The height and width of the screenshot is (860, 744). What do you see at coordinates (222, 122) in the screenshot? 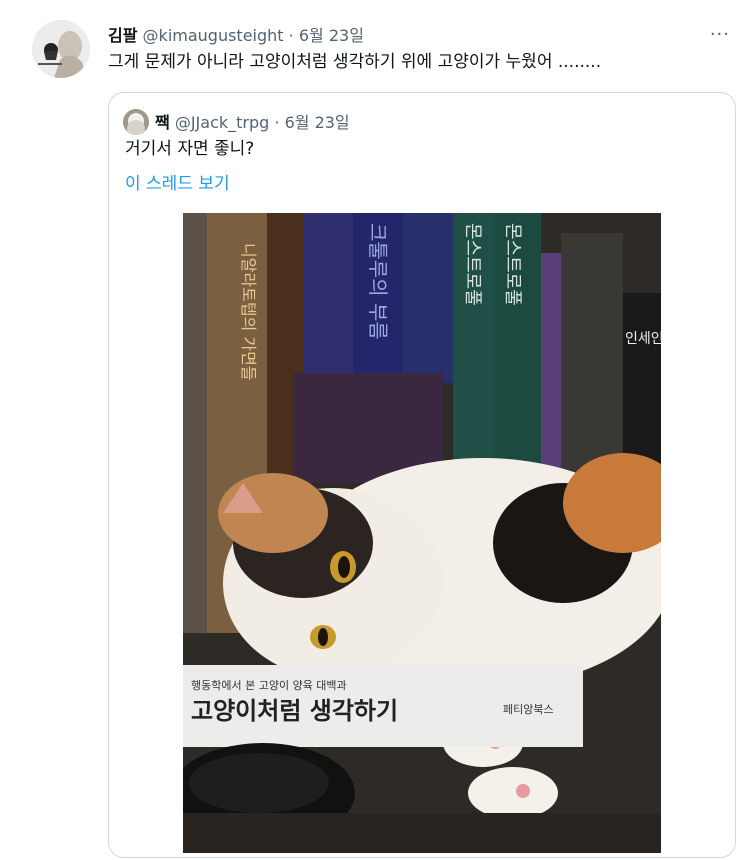
I see `quoted-author-handle: @JJack_trpg` at bounding box center [222, 122].